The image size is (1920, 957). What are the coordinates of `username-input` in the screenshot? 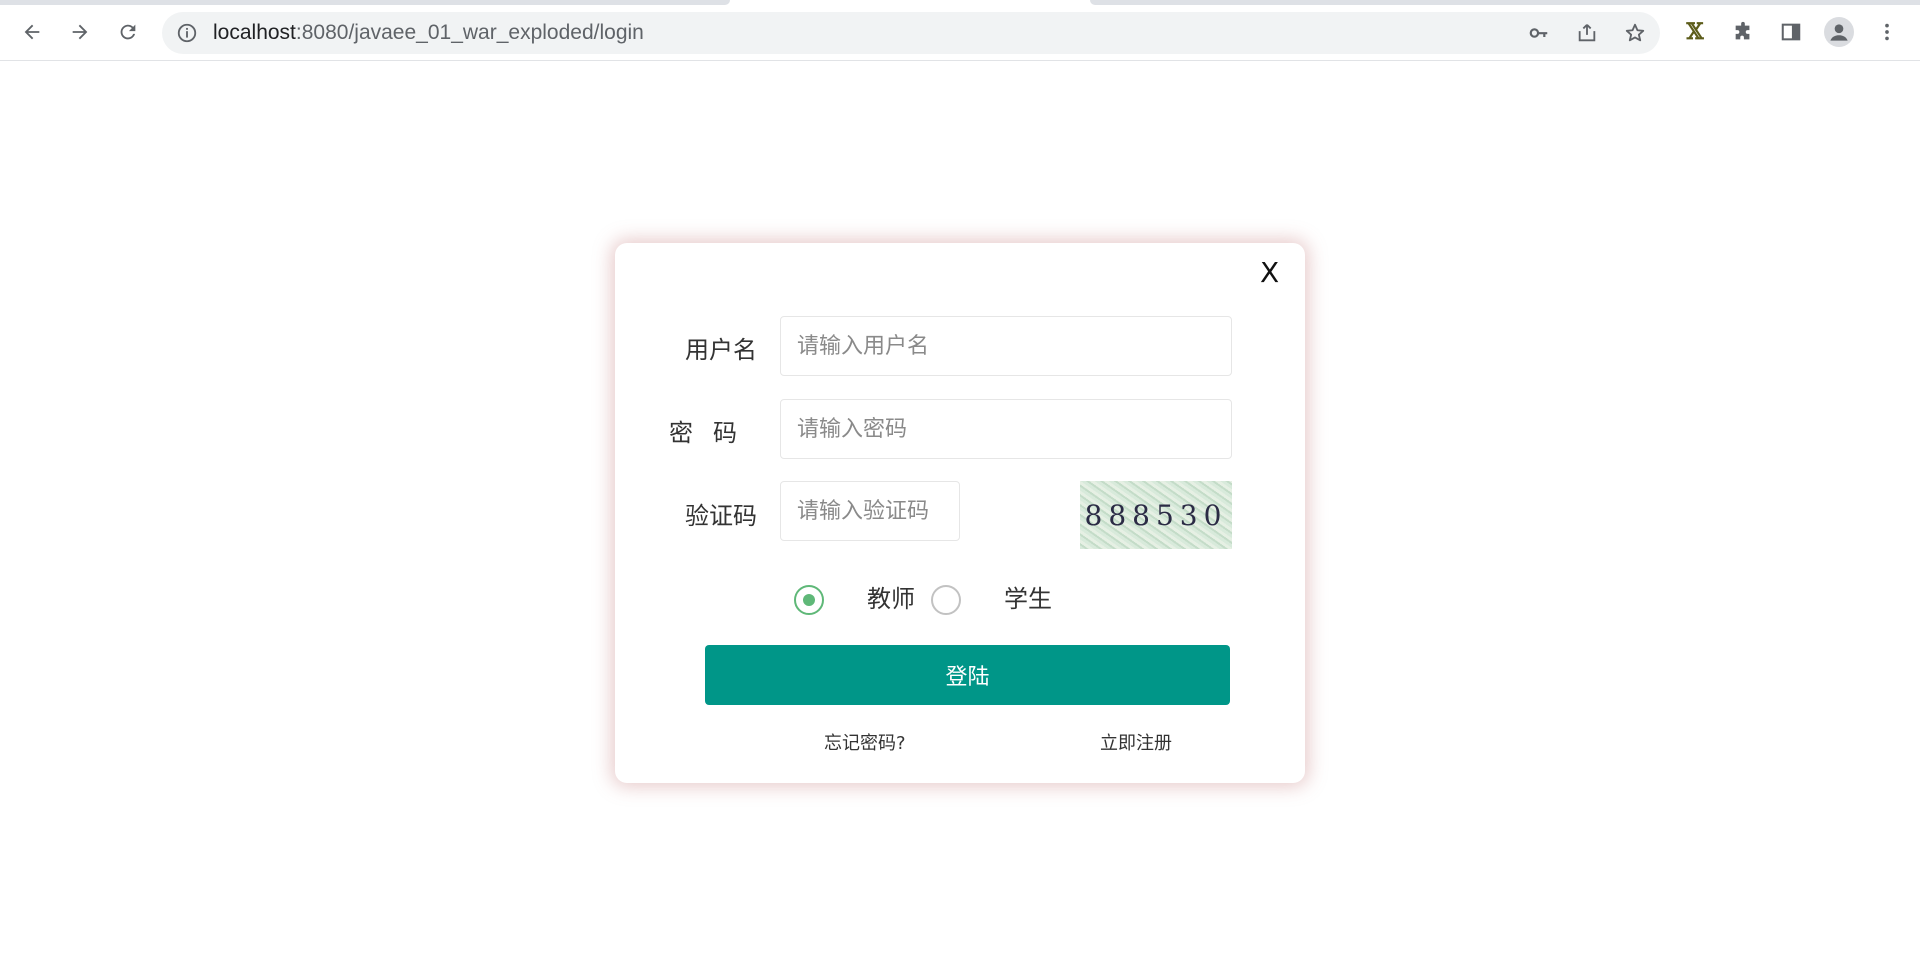 It's located at (1006, 346).